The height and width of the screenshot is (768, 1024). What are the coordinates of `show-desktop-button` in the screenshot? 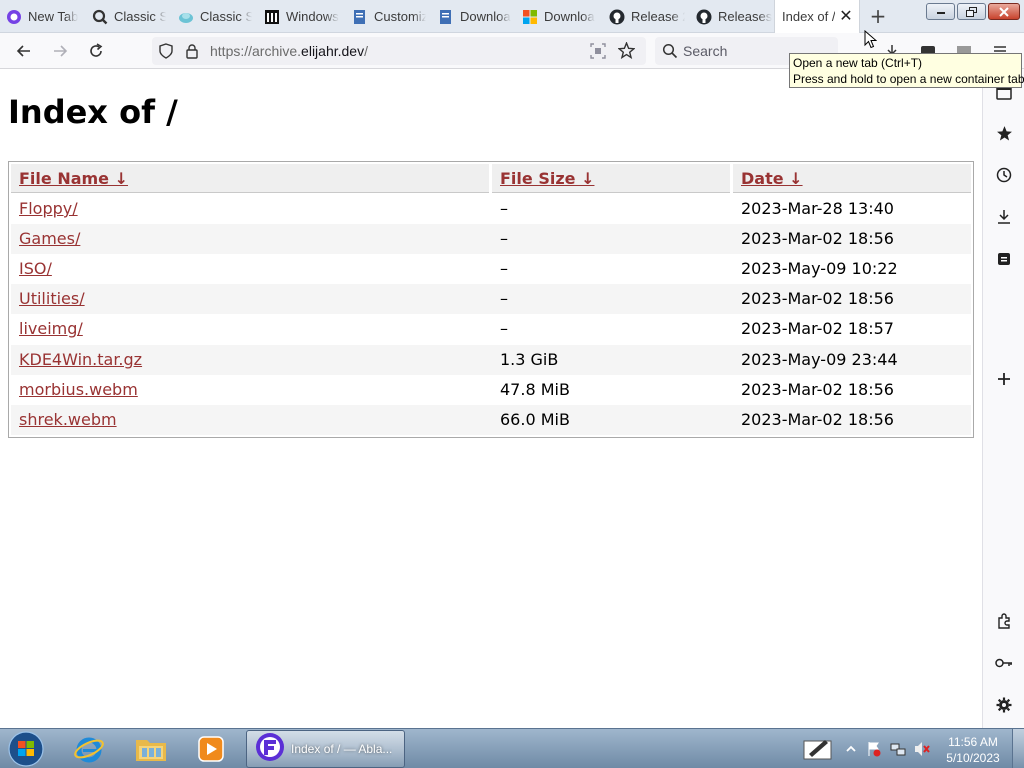 It's located at (1018, 748).